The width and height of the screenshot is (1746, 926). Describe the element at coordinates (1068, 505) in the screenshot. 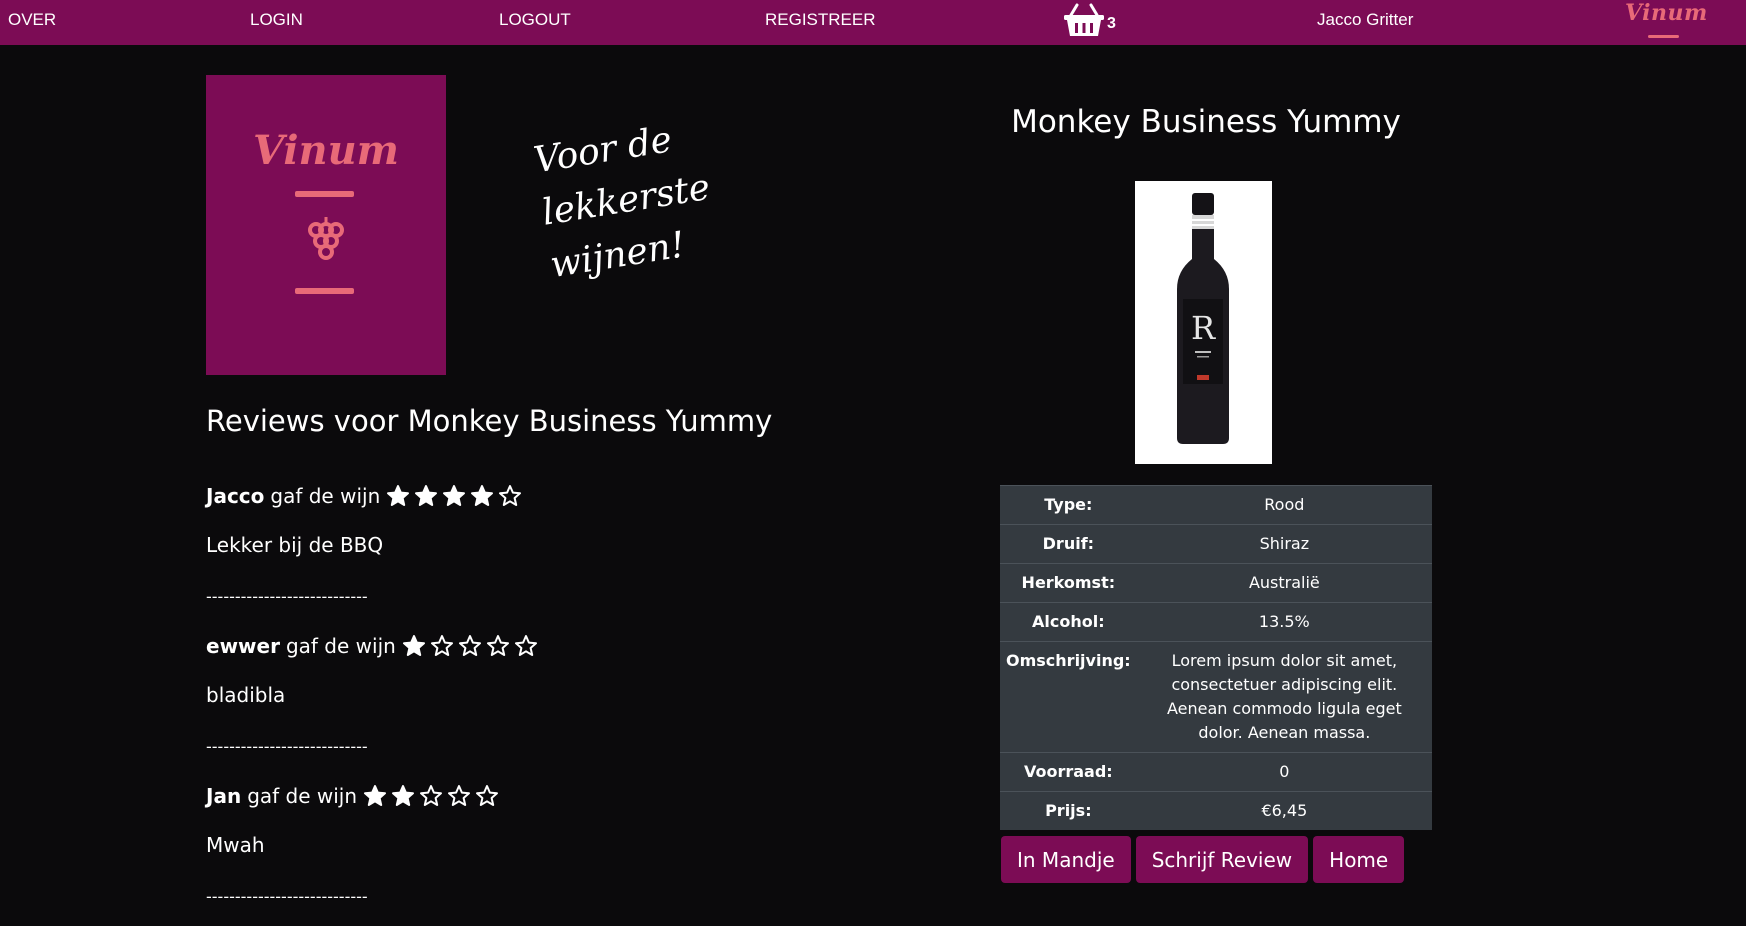

I see `detail-label: Type:` at that location.